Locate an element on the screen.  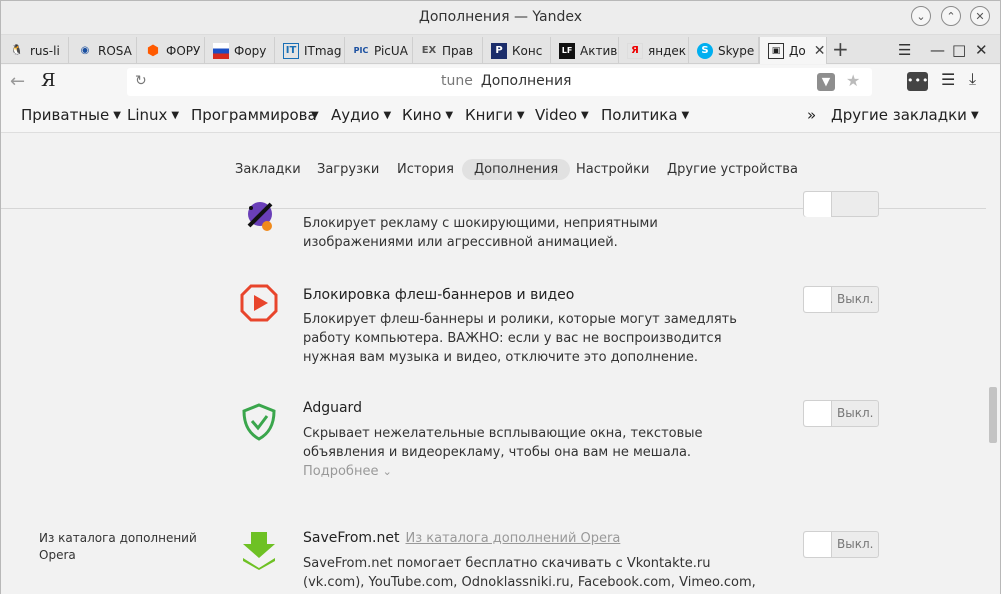
tab: LF Актив is located at coordinates (585, 50).